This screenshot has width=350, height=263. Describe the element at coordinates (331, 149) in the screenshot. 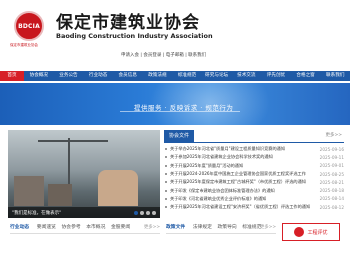

I see `news-date: 2025-09-16` at that location.